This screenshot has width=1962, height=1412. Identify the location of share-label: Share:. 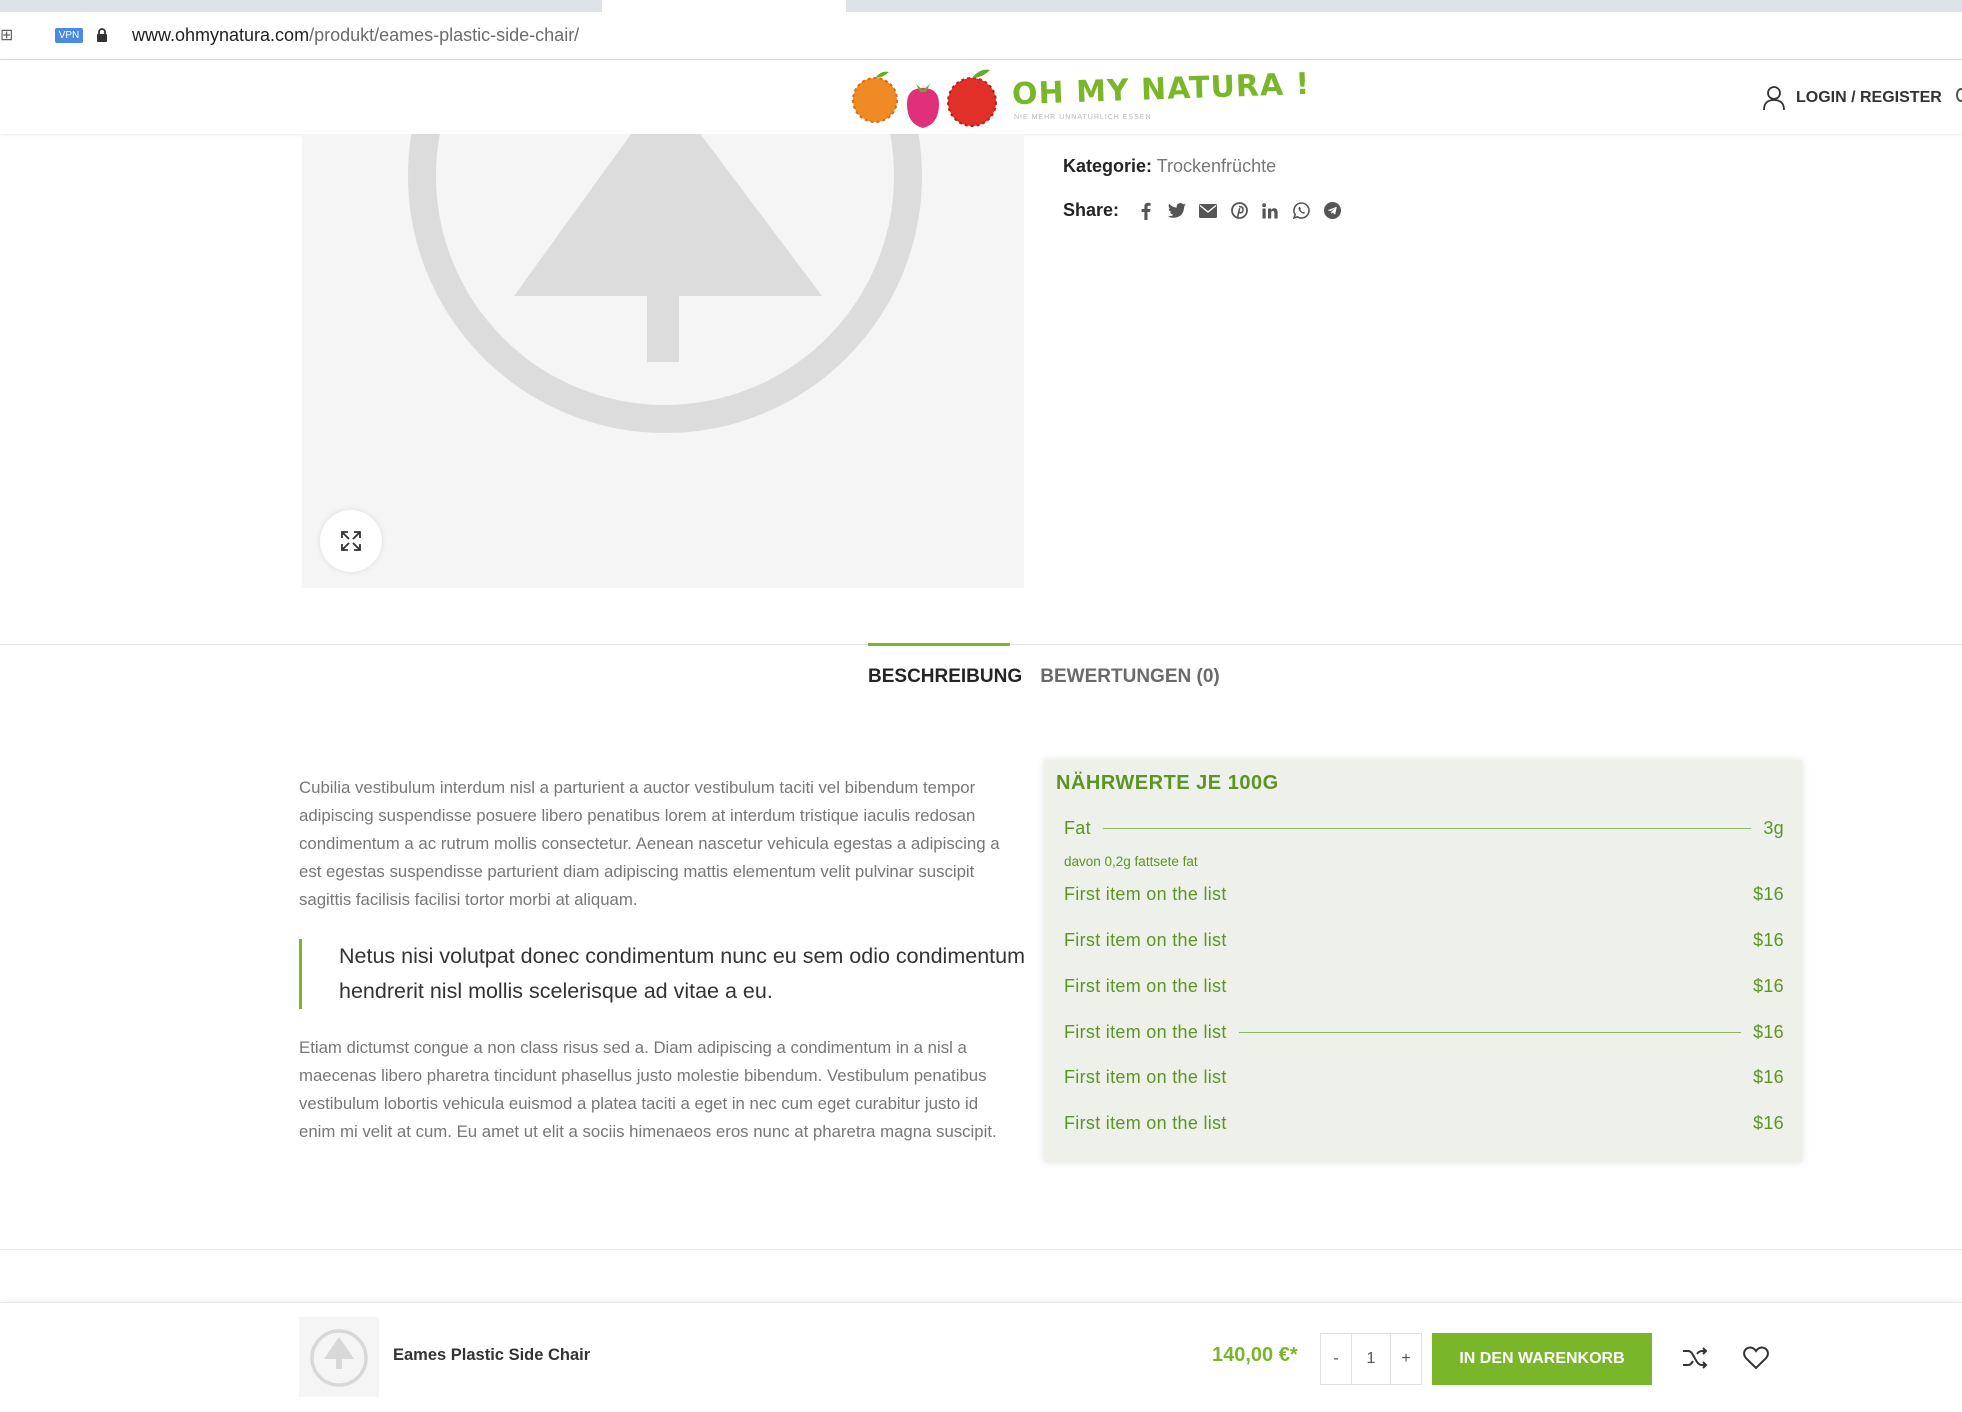
(1091, 210).